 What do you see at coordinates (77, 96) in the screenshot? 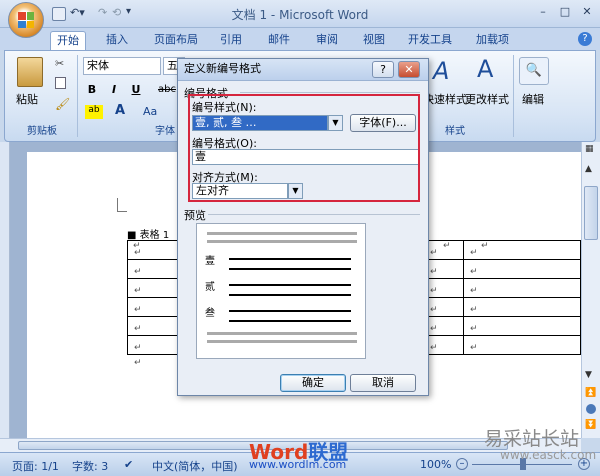
I see `ribbon-separator` at bounding box center [77, 96].